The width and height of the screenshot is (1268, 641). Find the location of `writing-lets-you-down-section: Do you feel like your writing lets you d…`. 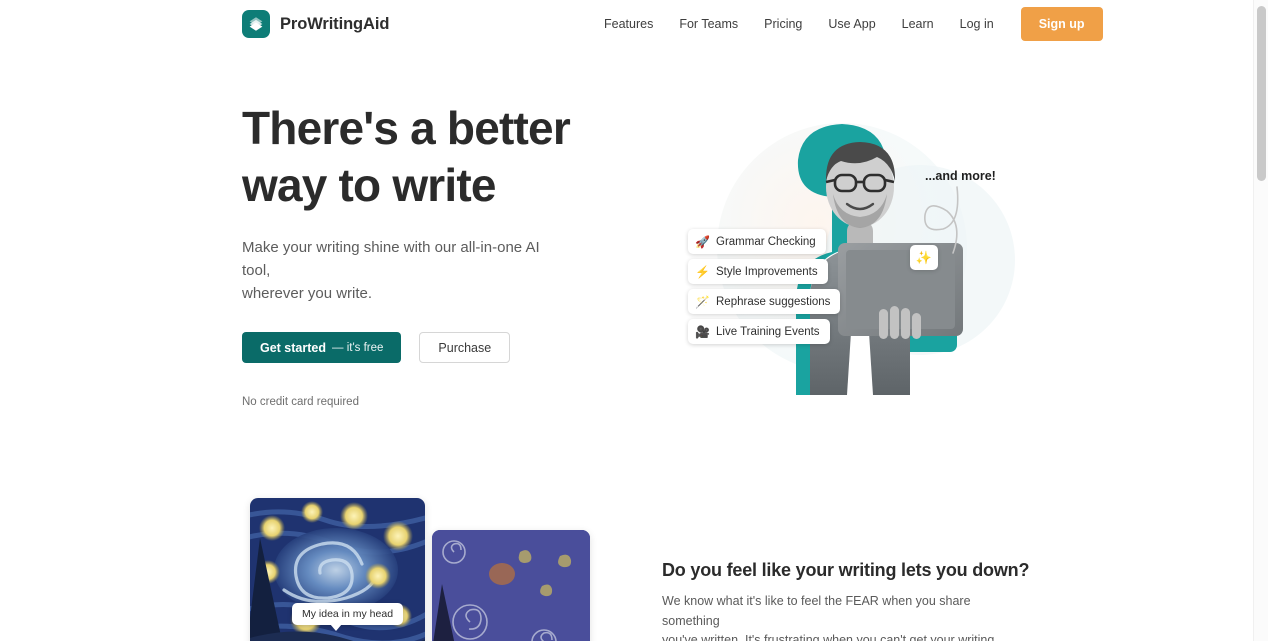

writing-lets-you-down-section: Do you feel like your writing lets you d… is located at coordinates (862, 600).